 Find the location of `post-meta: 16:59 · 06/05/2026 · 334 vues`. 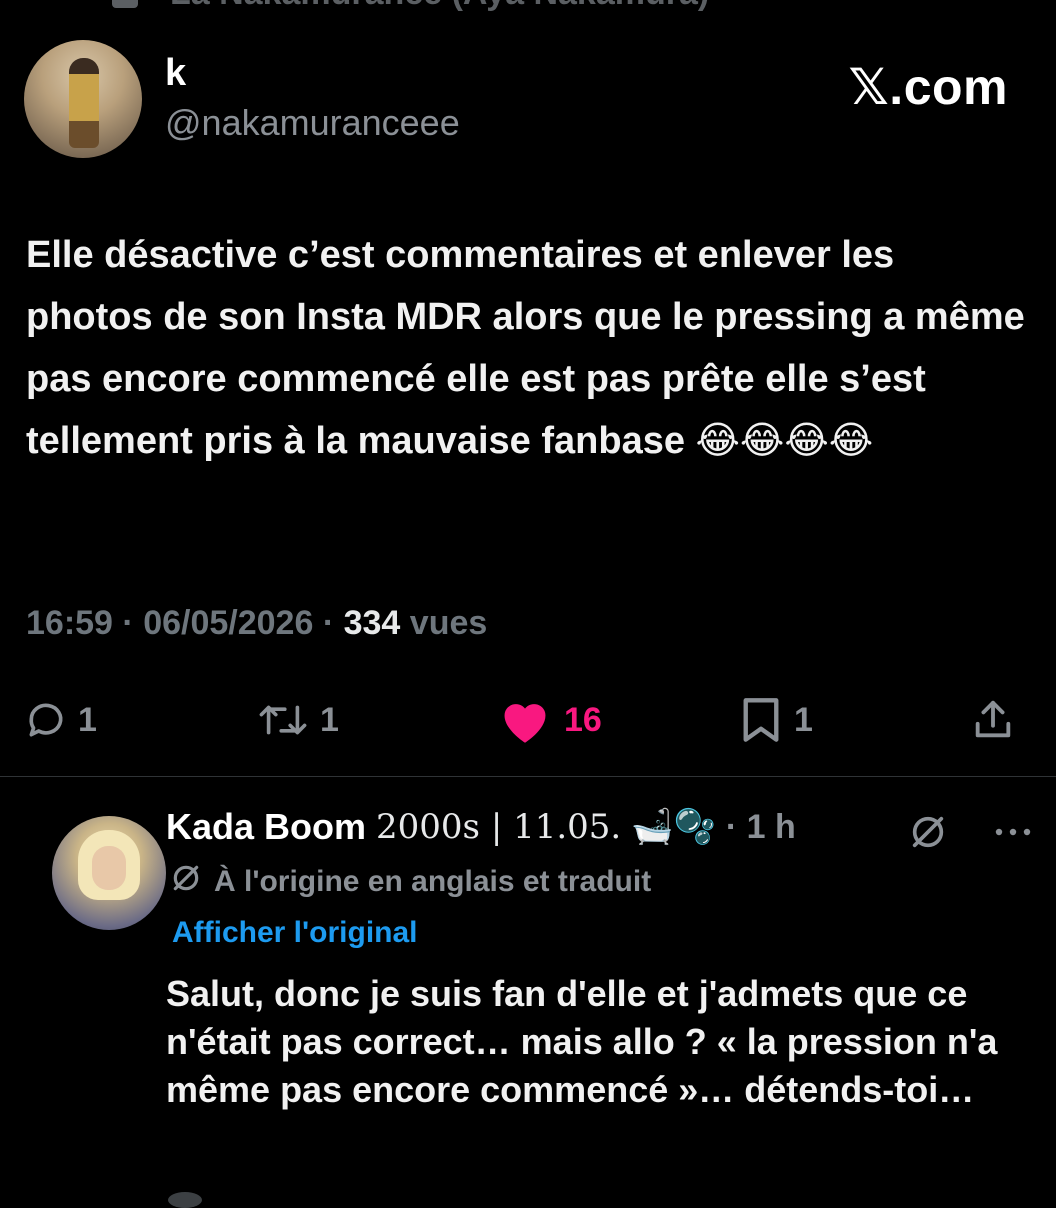

post-meta: 16:59 · 06/05/2026 · 334 vues is located at coordinates (256, 623).